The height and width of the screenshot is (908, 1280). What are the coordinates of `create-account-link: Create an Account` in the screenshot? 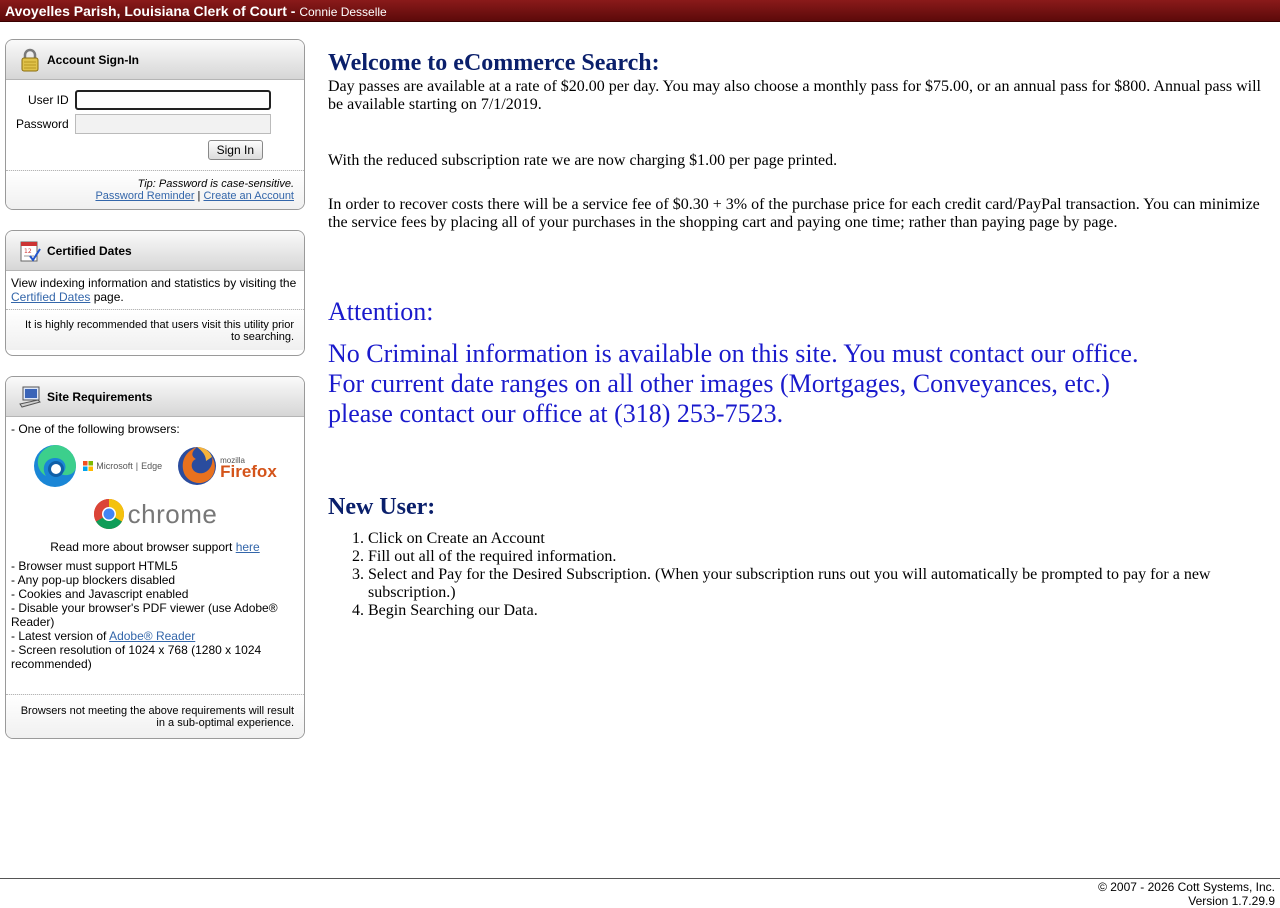 It's located at (248, 196).